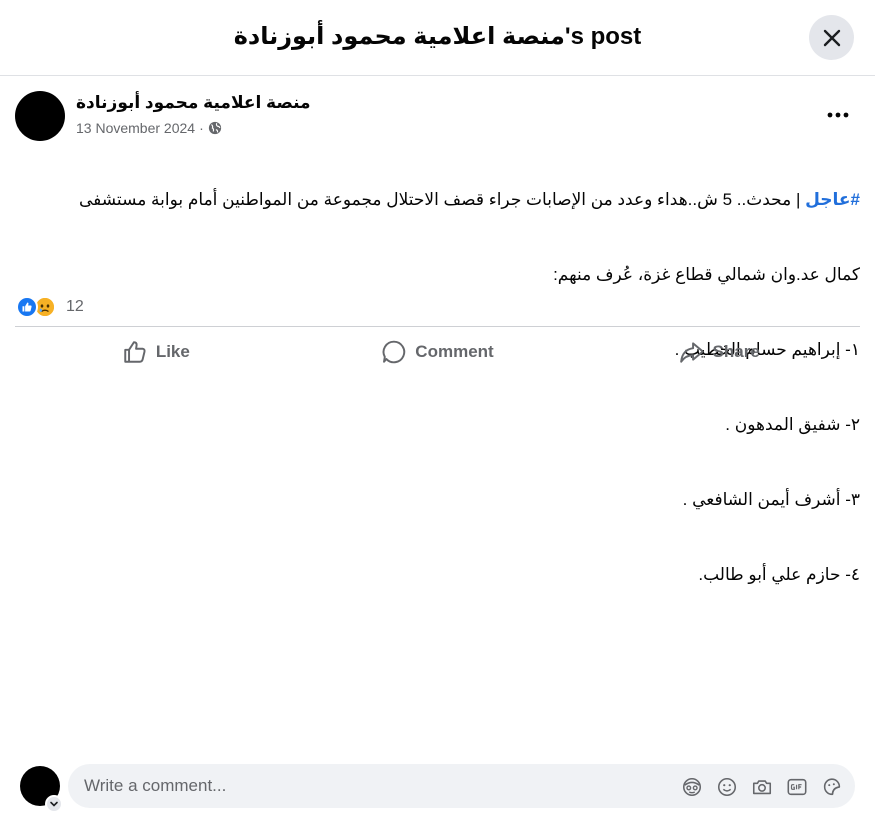 The height and width of the screenshot is (832, 875). I want to click on action-bar: Like Comment Share, so click(437, 352).